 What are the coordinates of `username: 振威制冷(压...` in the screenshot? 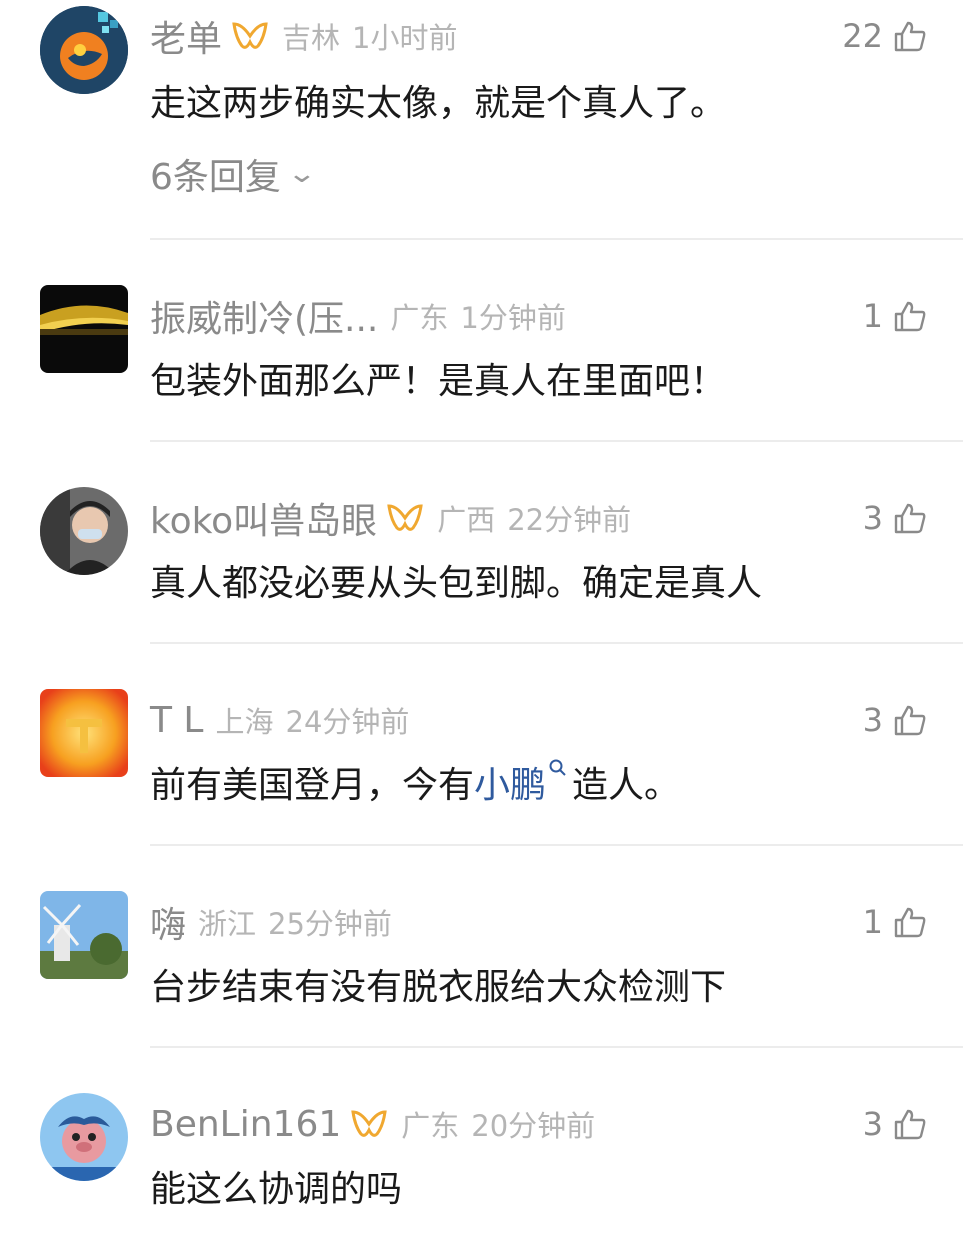 It's located at (264, 316).